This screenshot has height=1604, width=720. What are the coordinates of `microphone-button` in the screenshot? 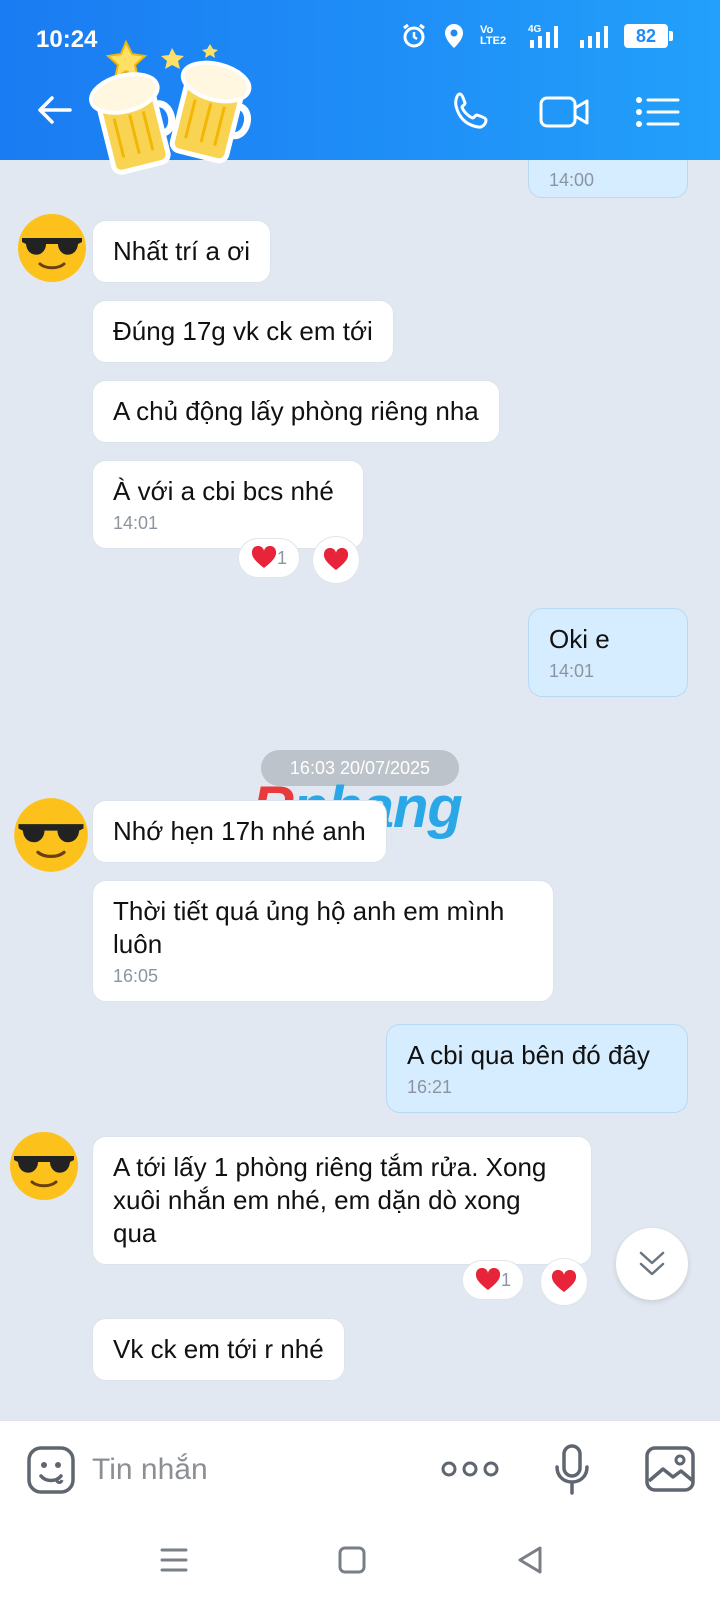 It's located at (572, 1469).